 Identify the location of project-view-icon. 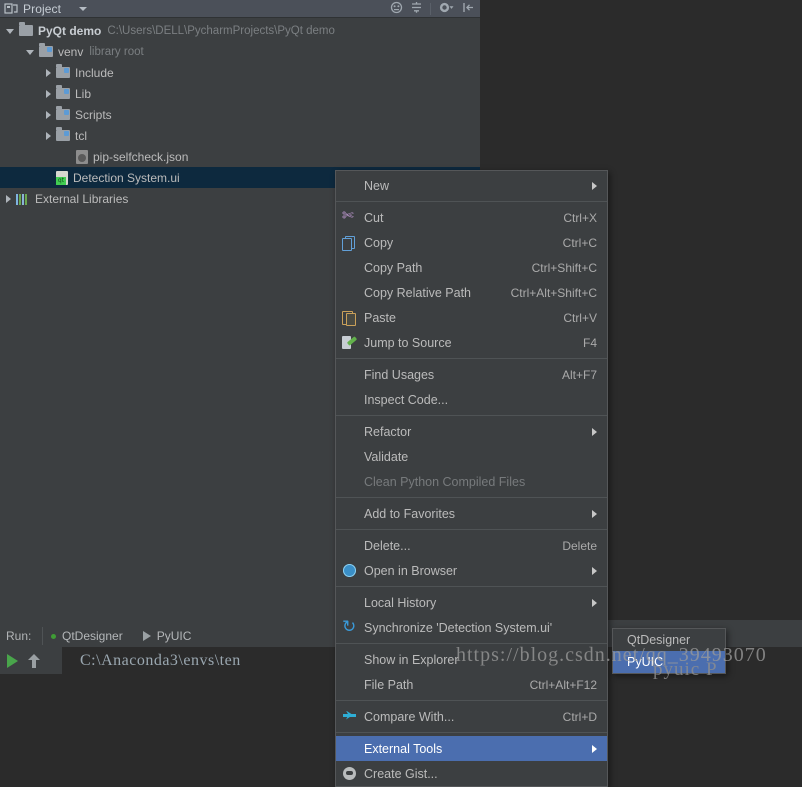
(11, 8).